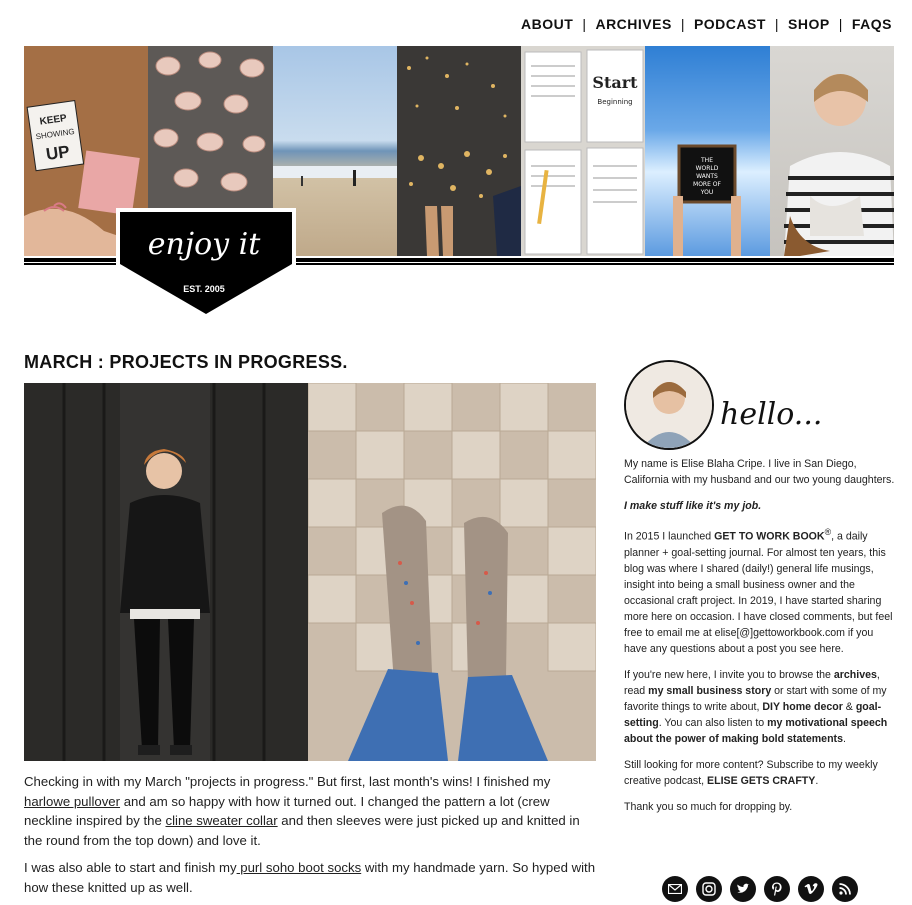  What do you see at coordinates (693, 506) in the screenshot?
I see `tagline-text: I make stuff like it's my job.` at bounding box center [693, 506].